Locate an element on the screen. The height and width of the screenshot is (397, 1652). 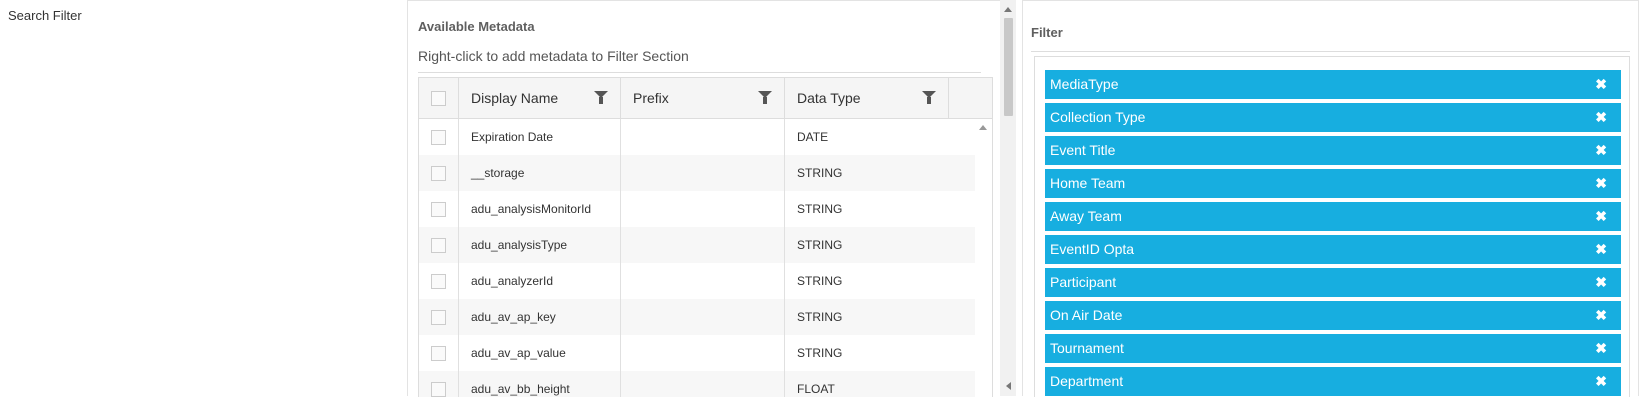
cell-data-type: FLOAT is located at coordinates (867, 384).